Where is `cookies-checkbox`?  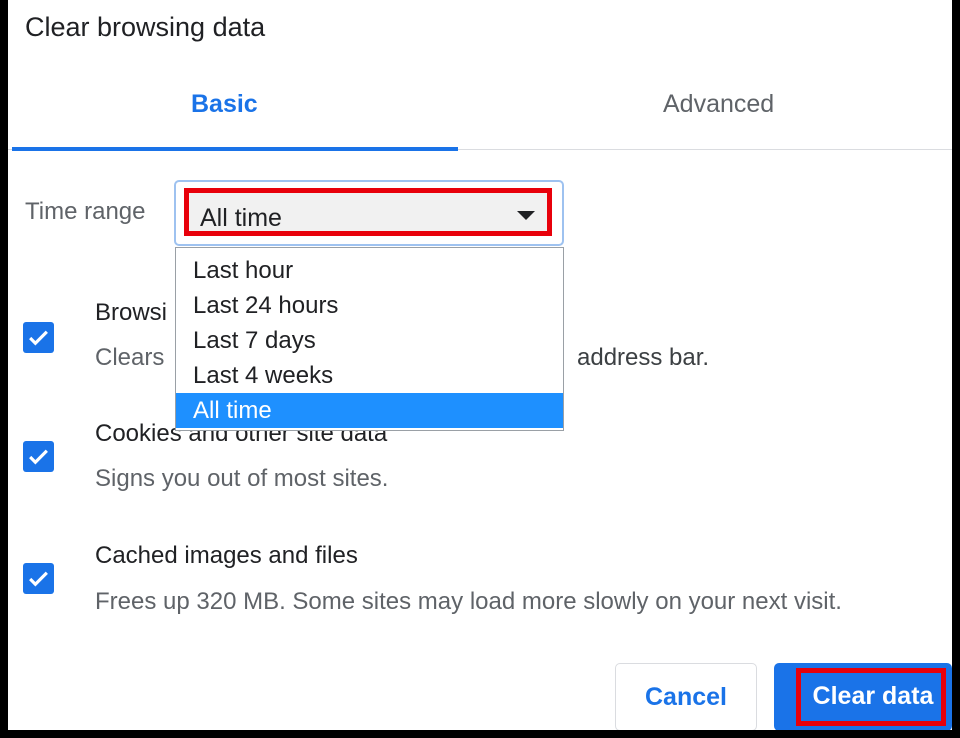
cookies-checkbox is located at coordinates (38, 456).